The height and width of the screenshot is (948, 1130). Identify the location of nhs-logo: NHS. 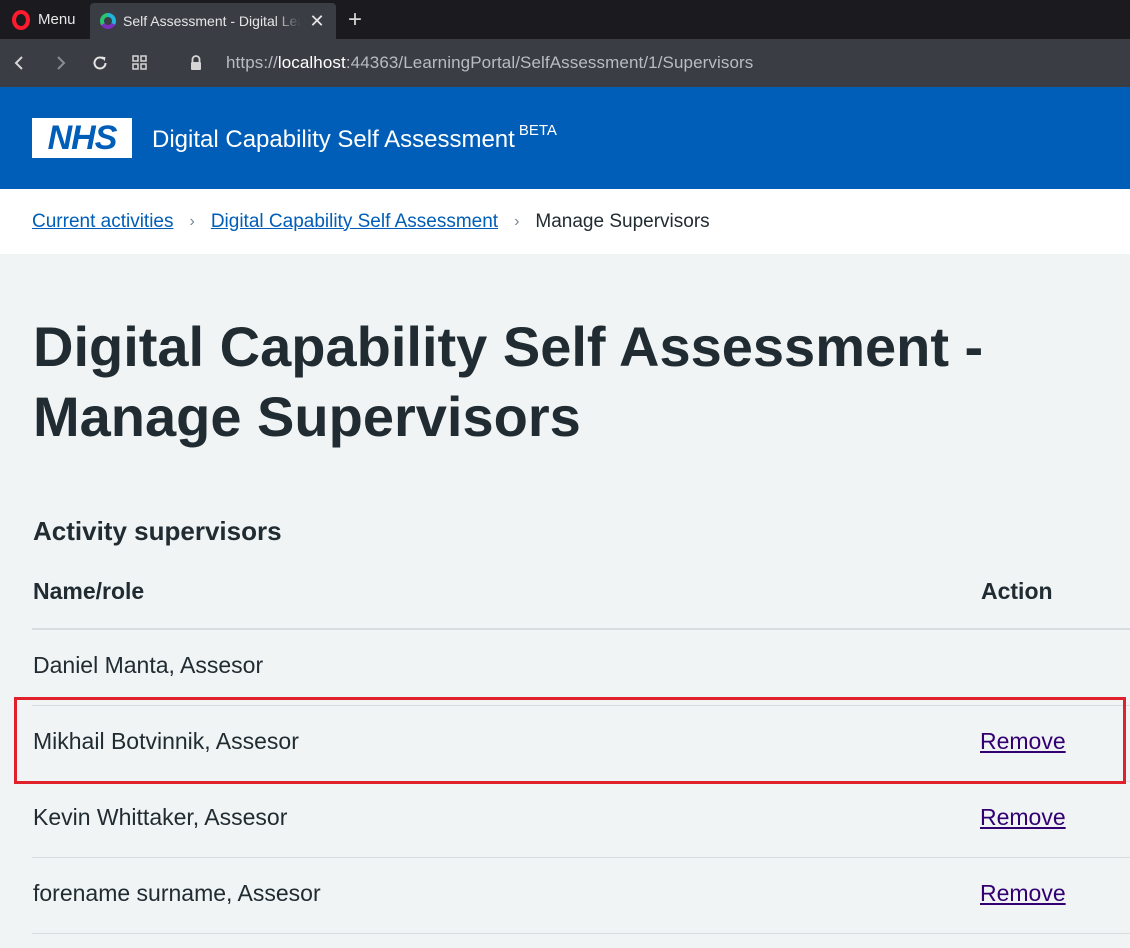
(82, 138).